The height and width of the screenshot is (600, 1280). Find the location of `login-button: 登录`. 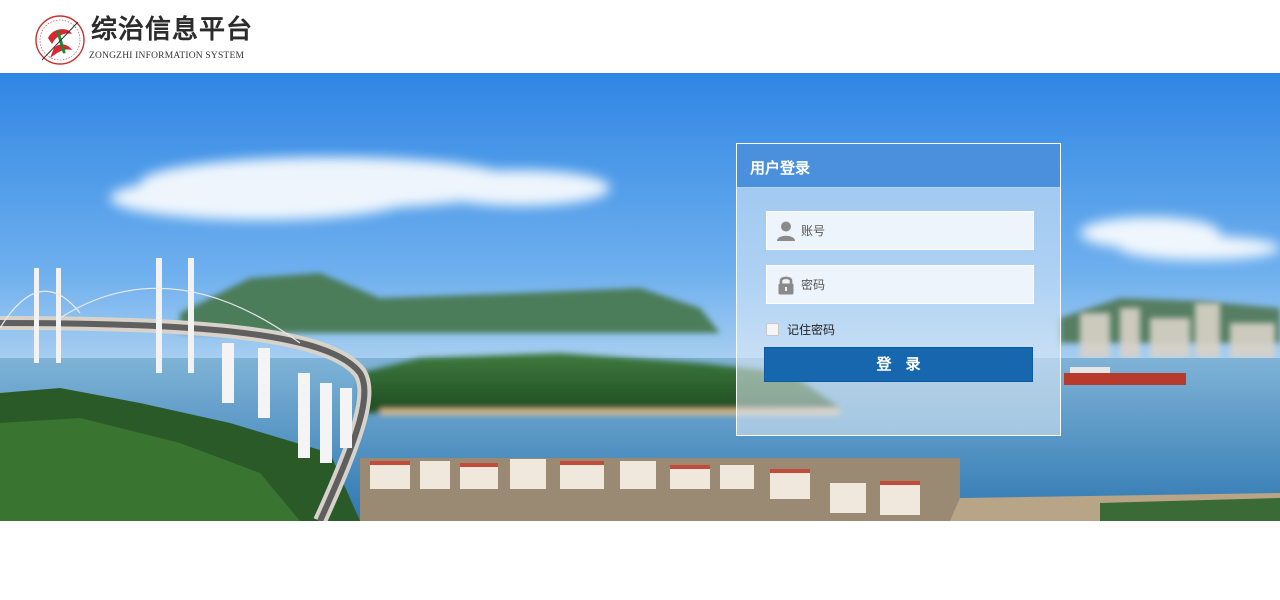

login-button: 登录 is located at coordinates (898, 364).